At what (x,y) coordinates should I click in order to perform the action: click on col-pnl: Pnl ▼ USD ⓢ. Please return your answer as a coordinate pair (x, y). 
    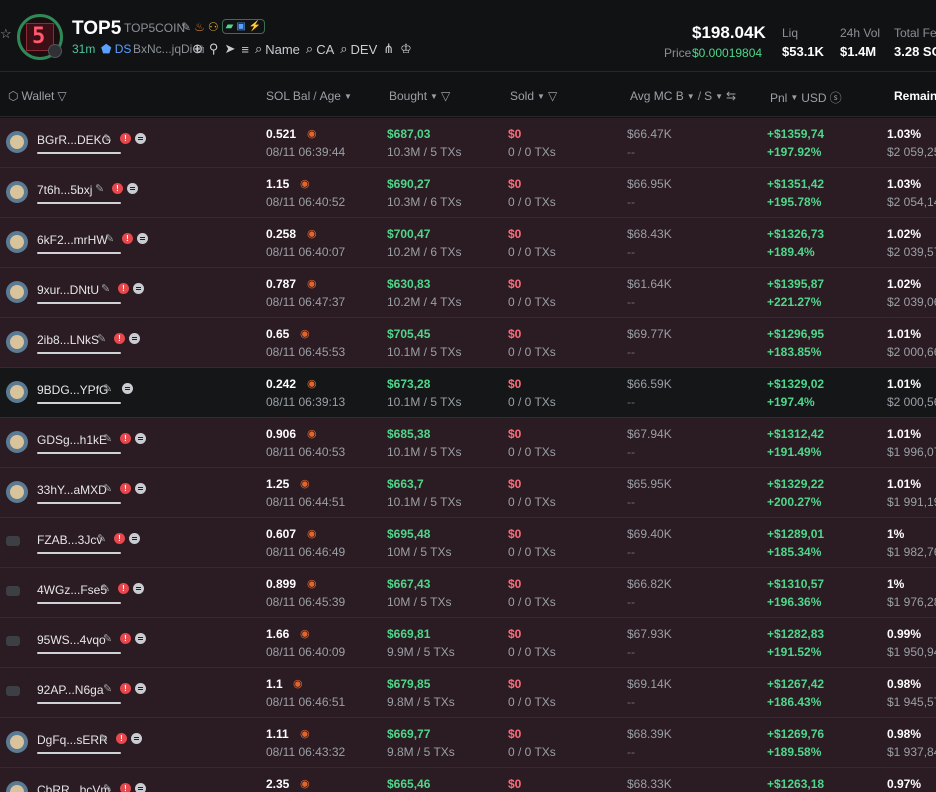
    Looking at the image, I should click on (806, 97).